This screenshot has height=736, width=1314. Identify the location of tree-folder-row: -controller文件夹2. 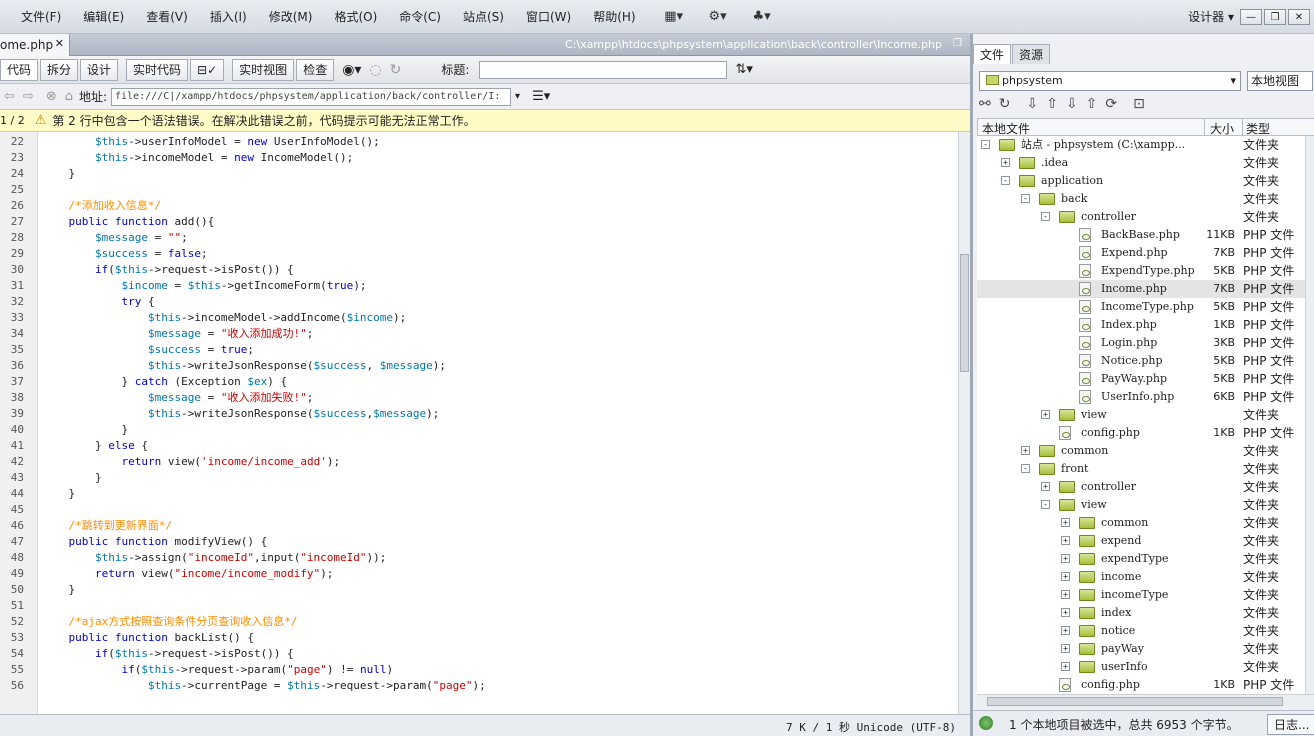
(1145, 217).